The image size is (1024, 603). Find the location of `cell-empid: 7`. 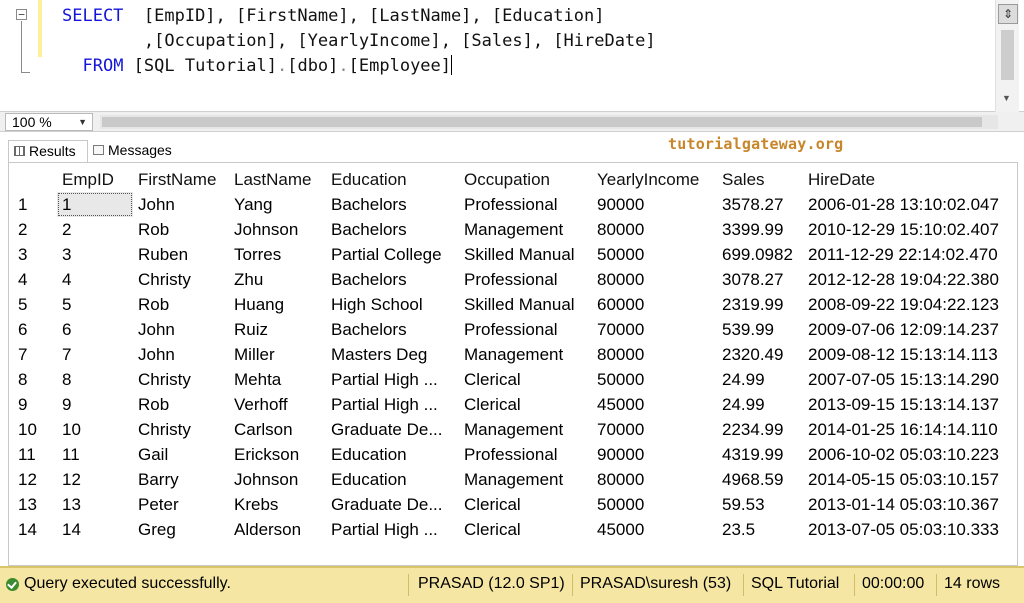

cell-empid: 7 is located at coordinates (95, 354).